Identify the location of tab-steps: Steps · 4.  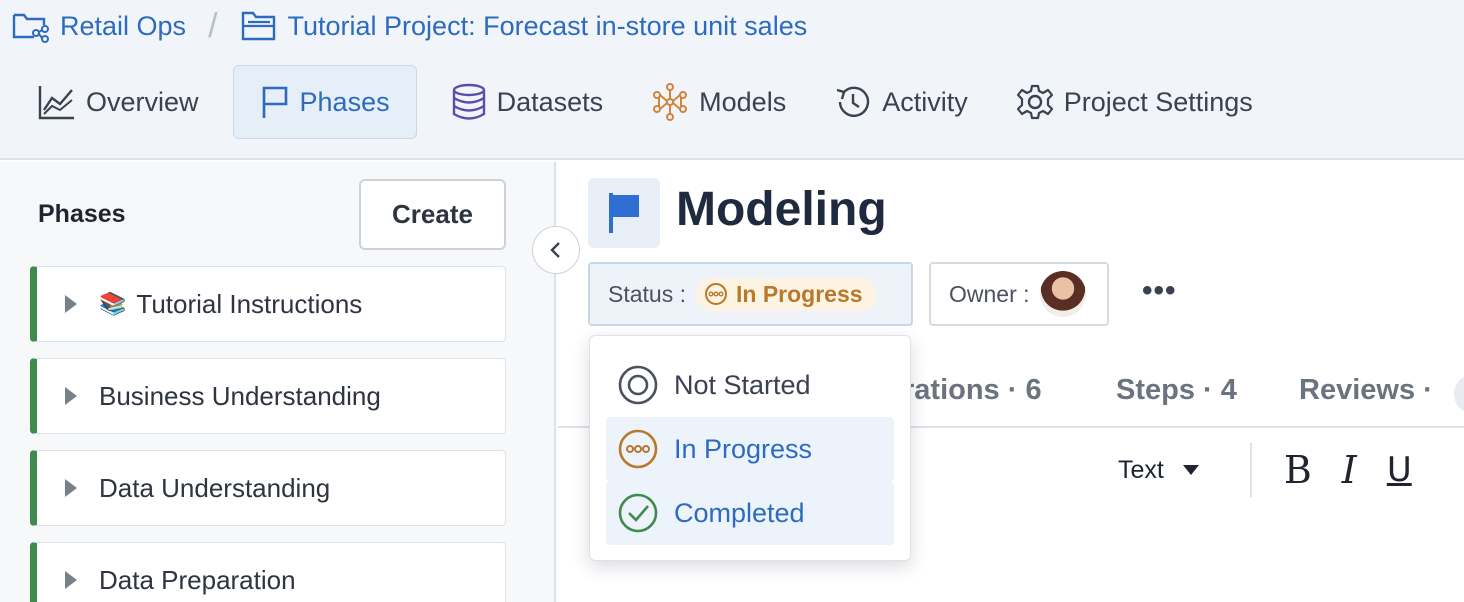
(1176, 390).